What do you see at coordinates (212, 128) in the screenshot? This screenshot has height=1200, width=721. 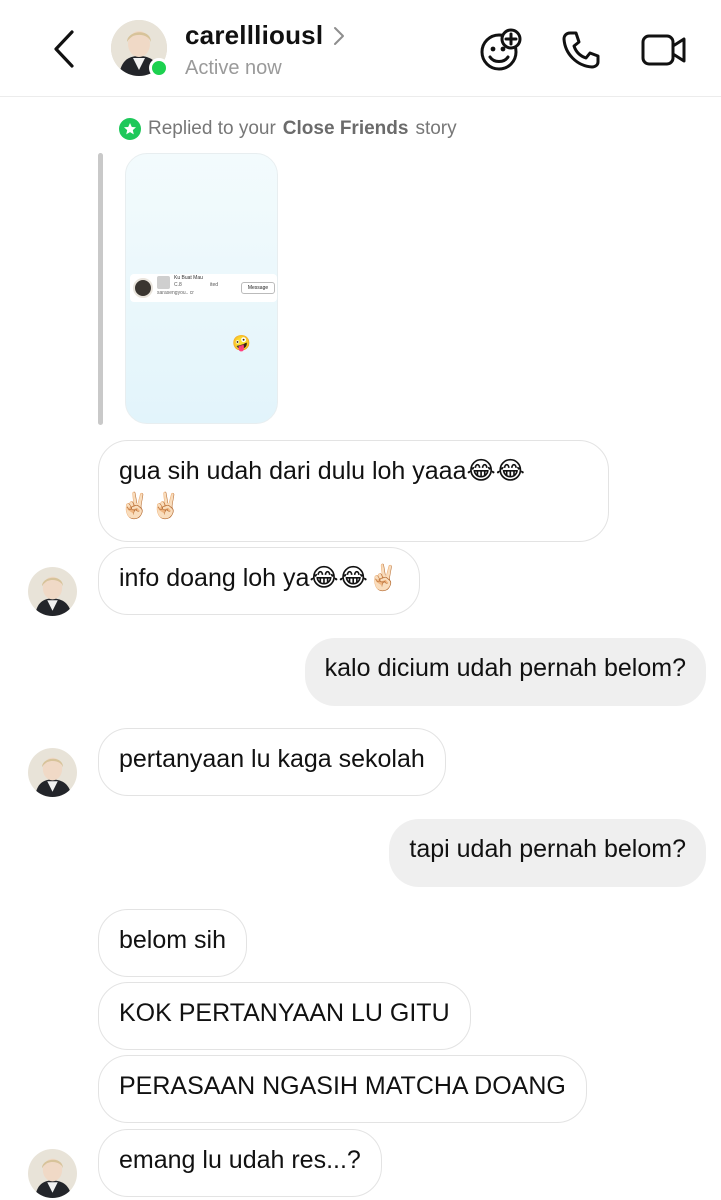 I see `reply-prefix: Replied to your` at bounding box center [212, 128].